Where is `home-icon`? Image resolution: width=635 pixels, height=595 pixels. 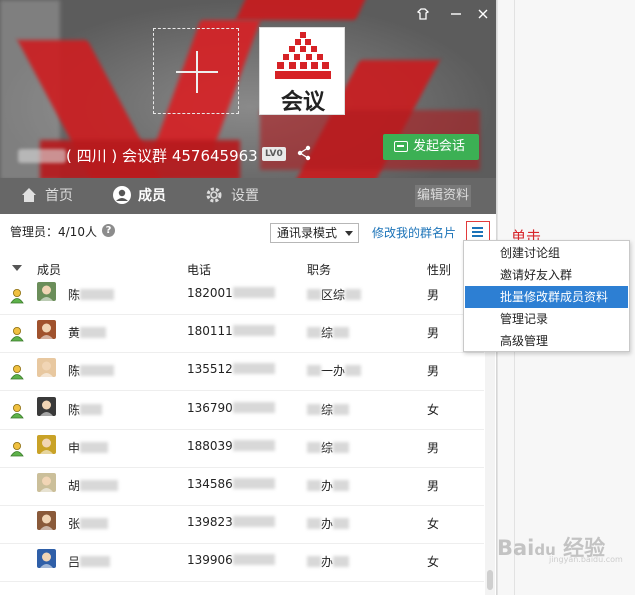
home-icon is located at coordinates (29, 195).